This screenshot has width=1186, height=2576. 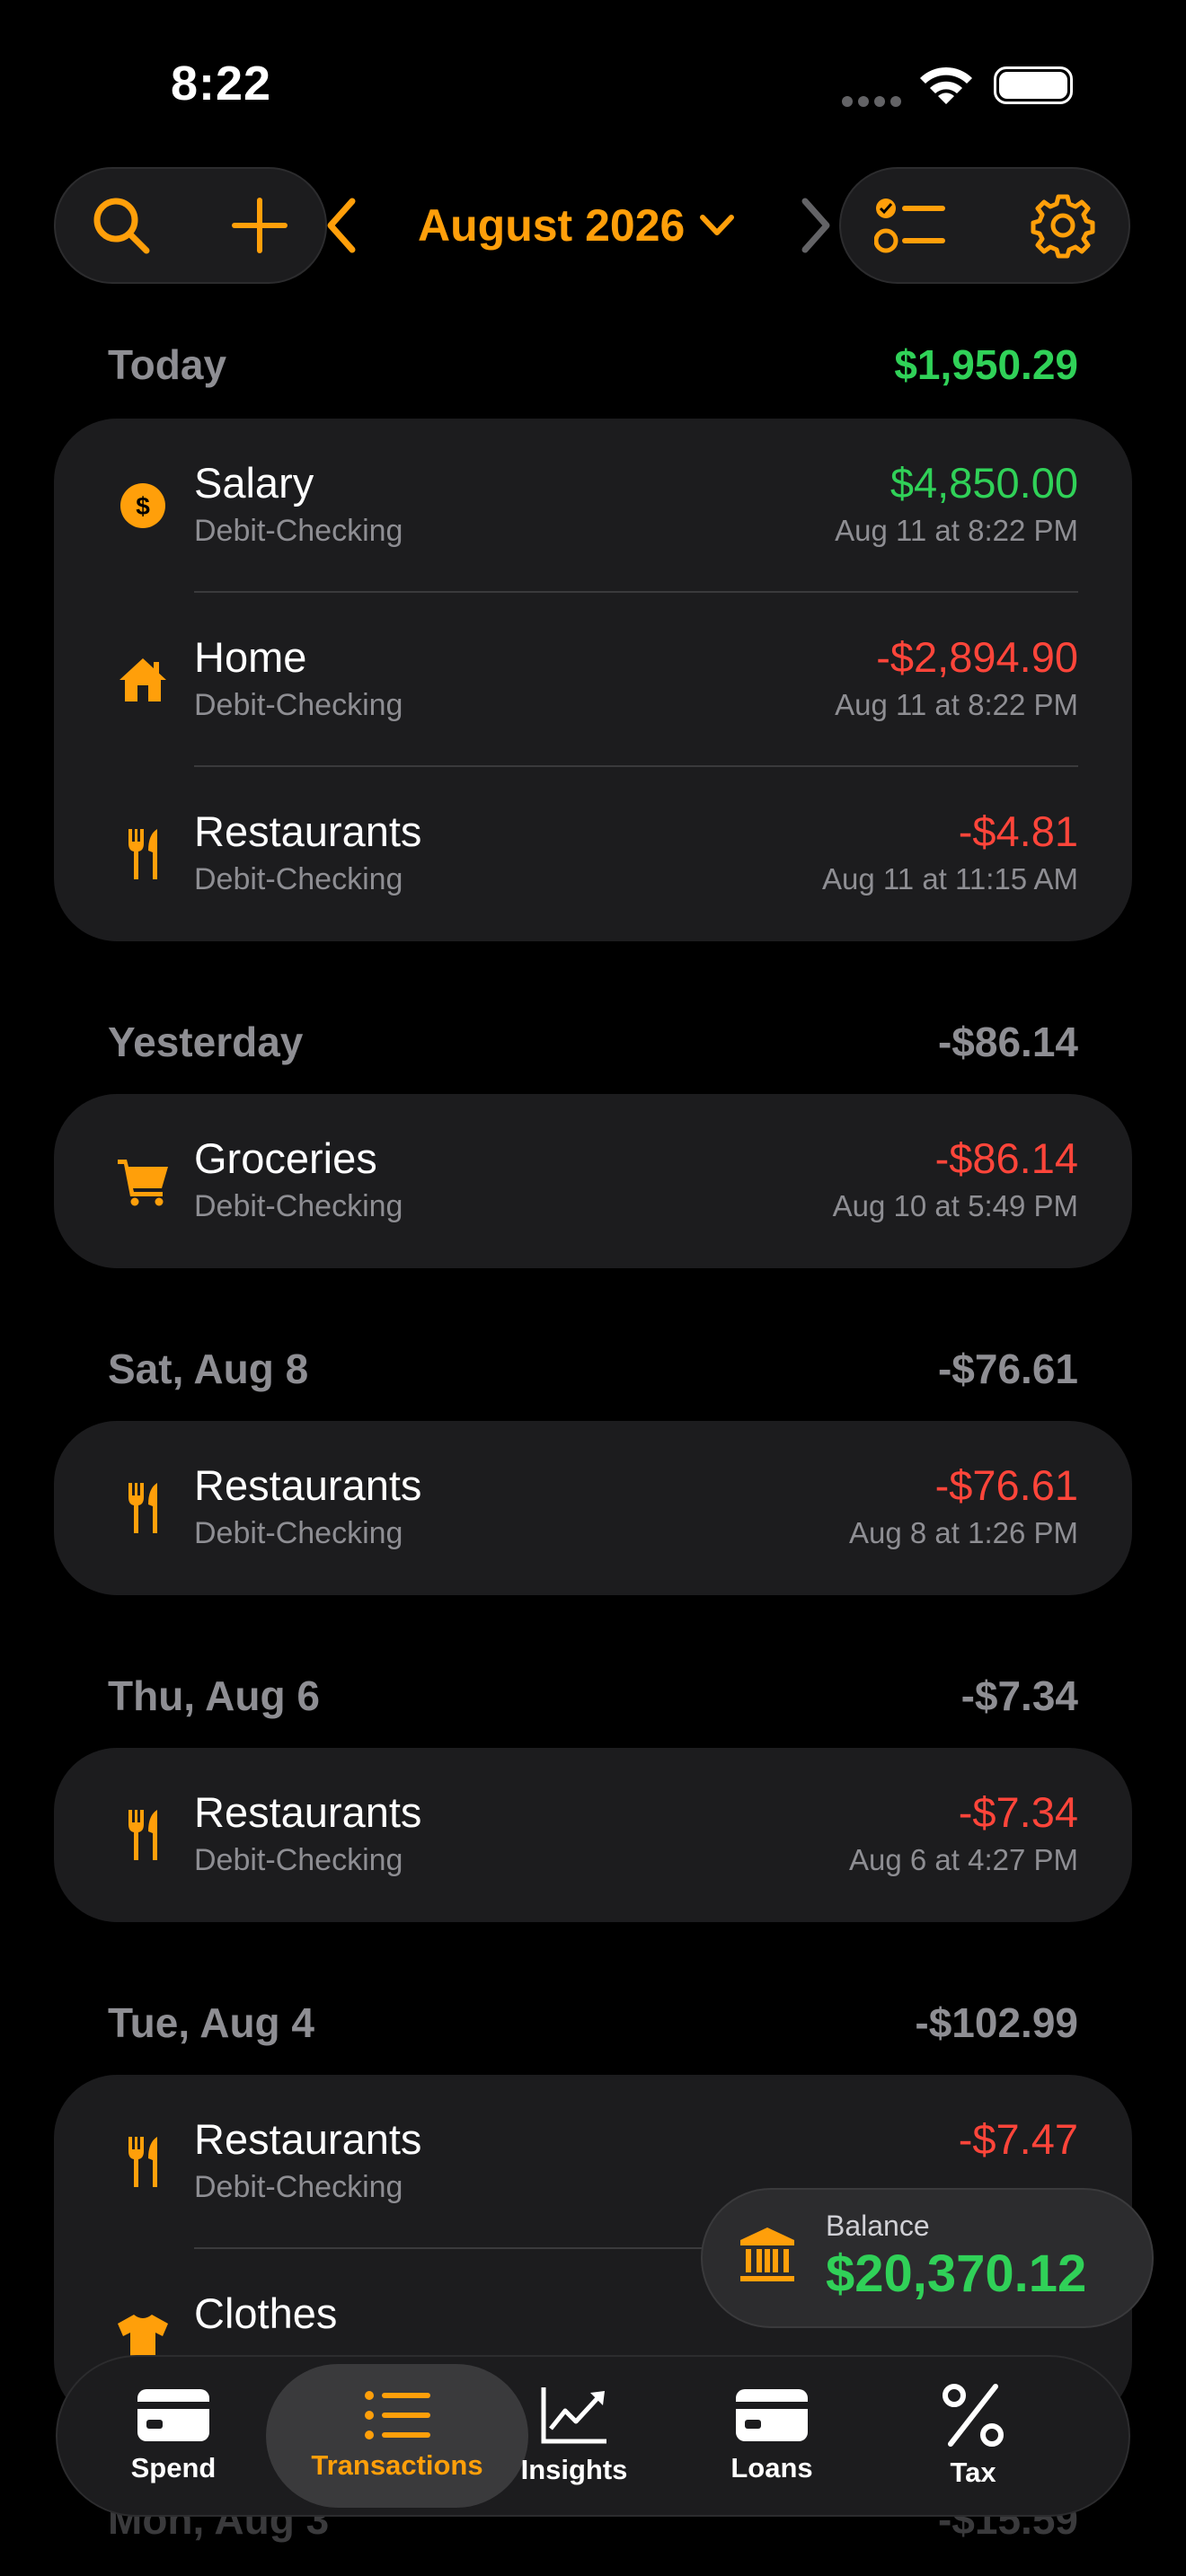 I want to click on tab-label: Spend, so click(x=173, y=2467).